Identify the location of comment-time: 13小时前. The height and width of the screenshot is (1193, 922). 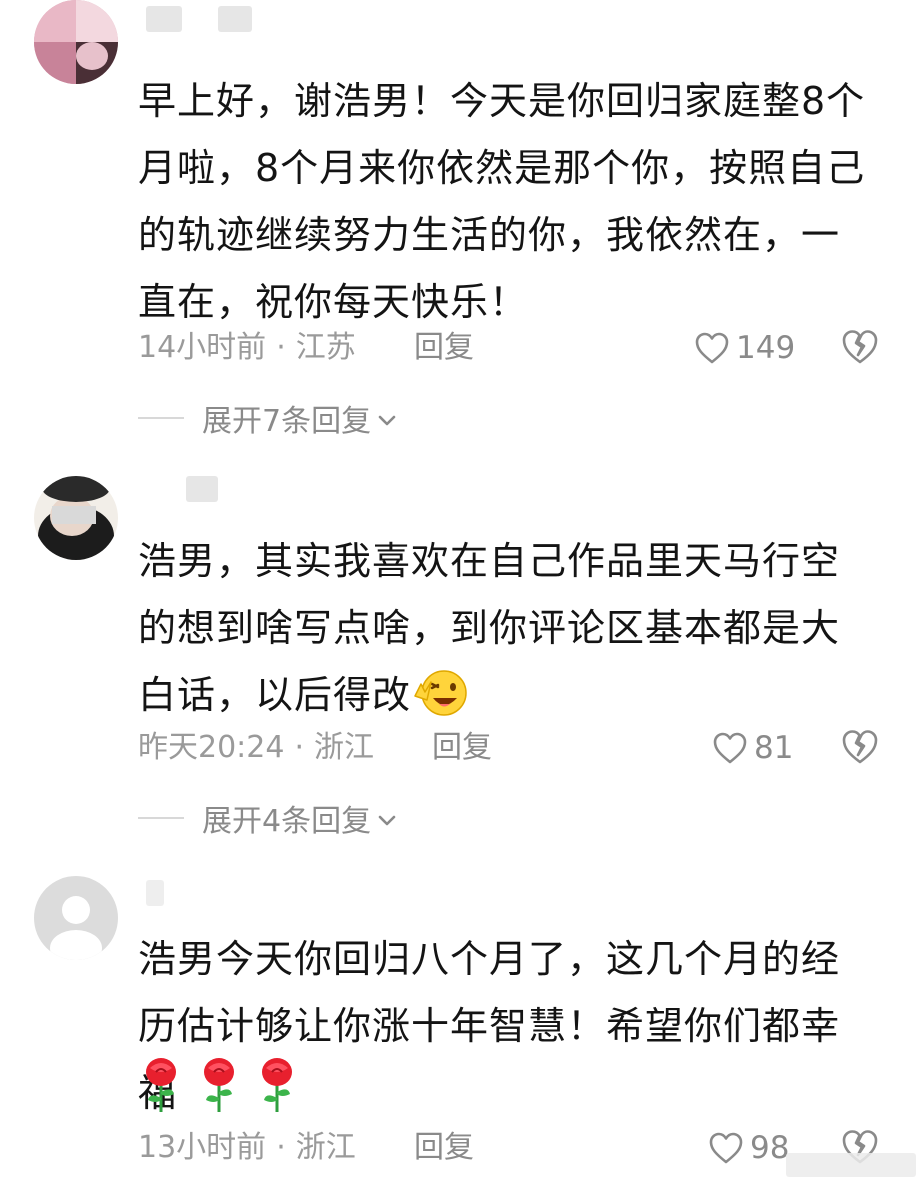
(202, 1147).